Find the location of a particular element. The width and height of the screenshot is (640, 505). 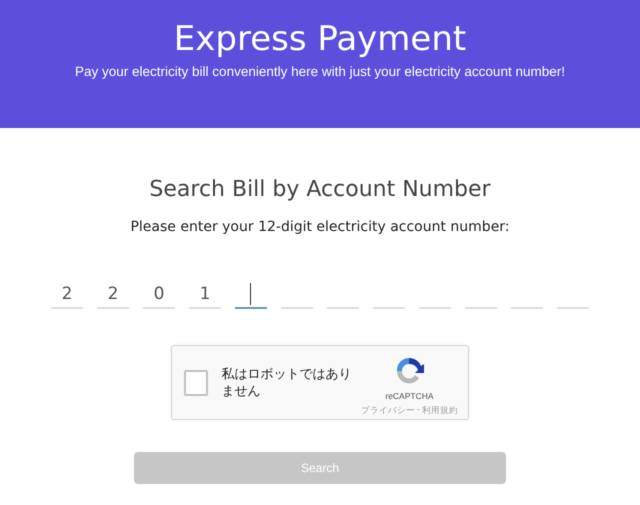

captcha-brand: reCAPTCHA is located at coordinates (409, 395).